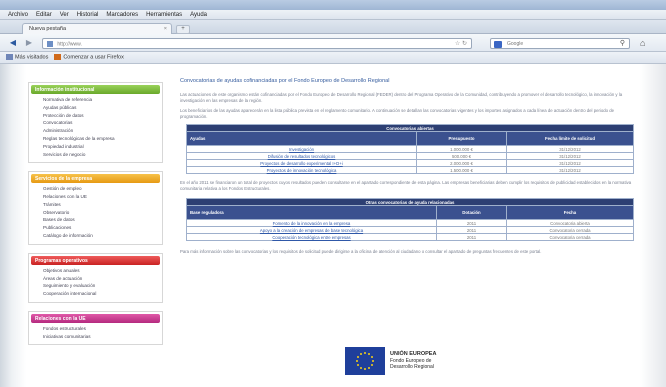 The width and height of the screenshot is (666, 387). I want to click on sidebar-group-header: Servicios de la empresa, so click(95, 179).